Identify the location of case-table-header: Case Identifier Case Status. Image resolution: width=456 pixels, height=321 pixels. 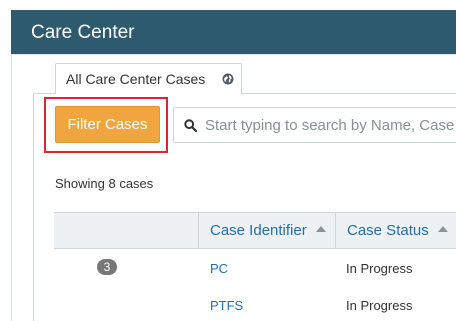
(255, 230).